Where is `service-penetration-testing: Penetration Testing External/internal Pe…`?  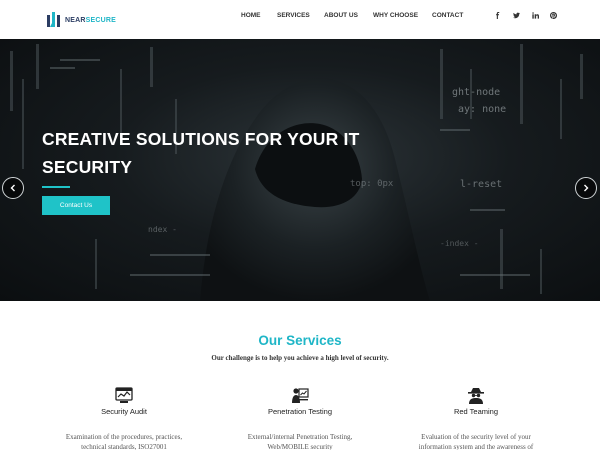
service-penetration-testing: Penetration Testing External/internal Pe… is located at coordinates (300, 418).